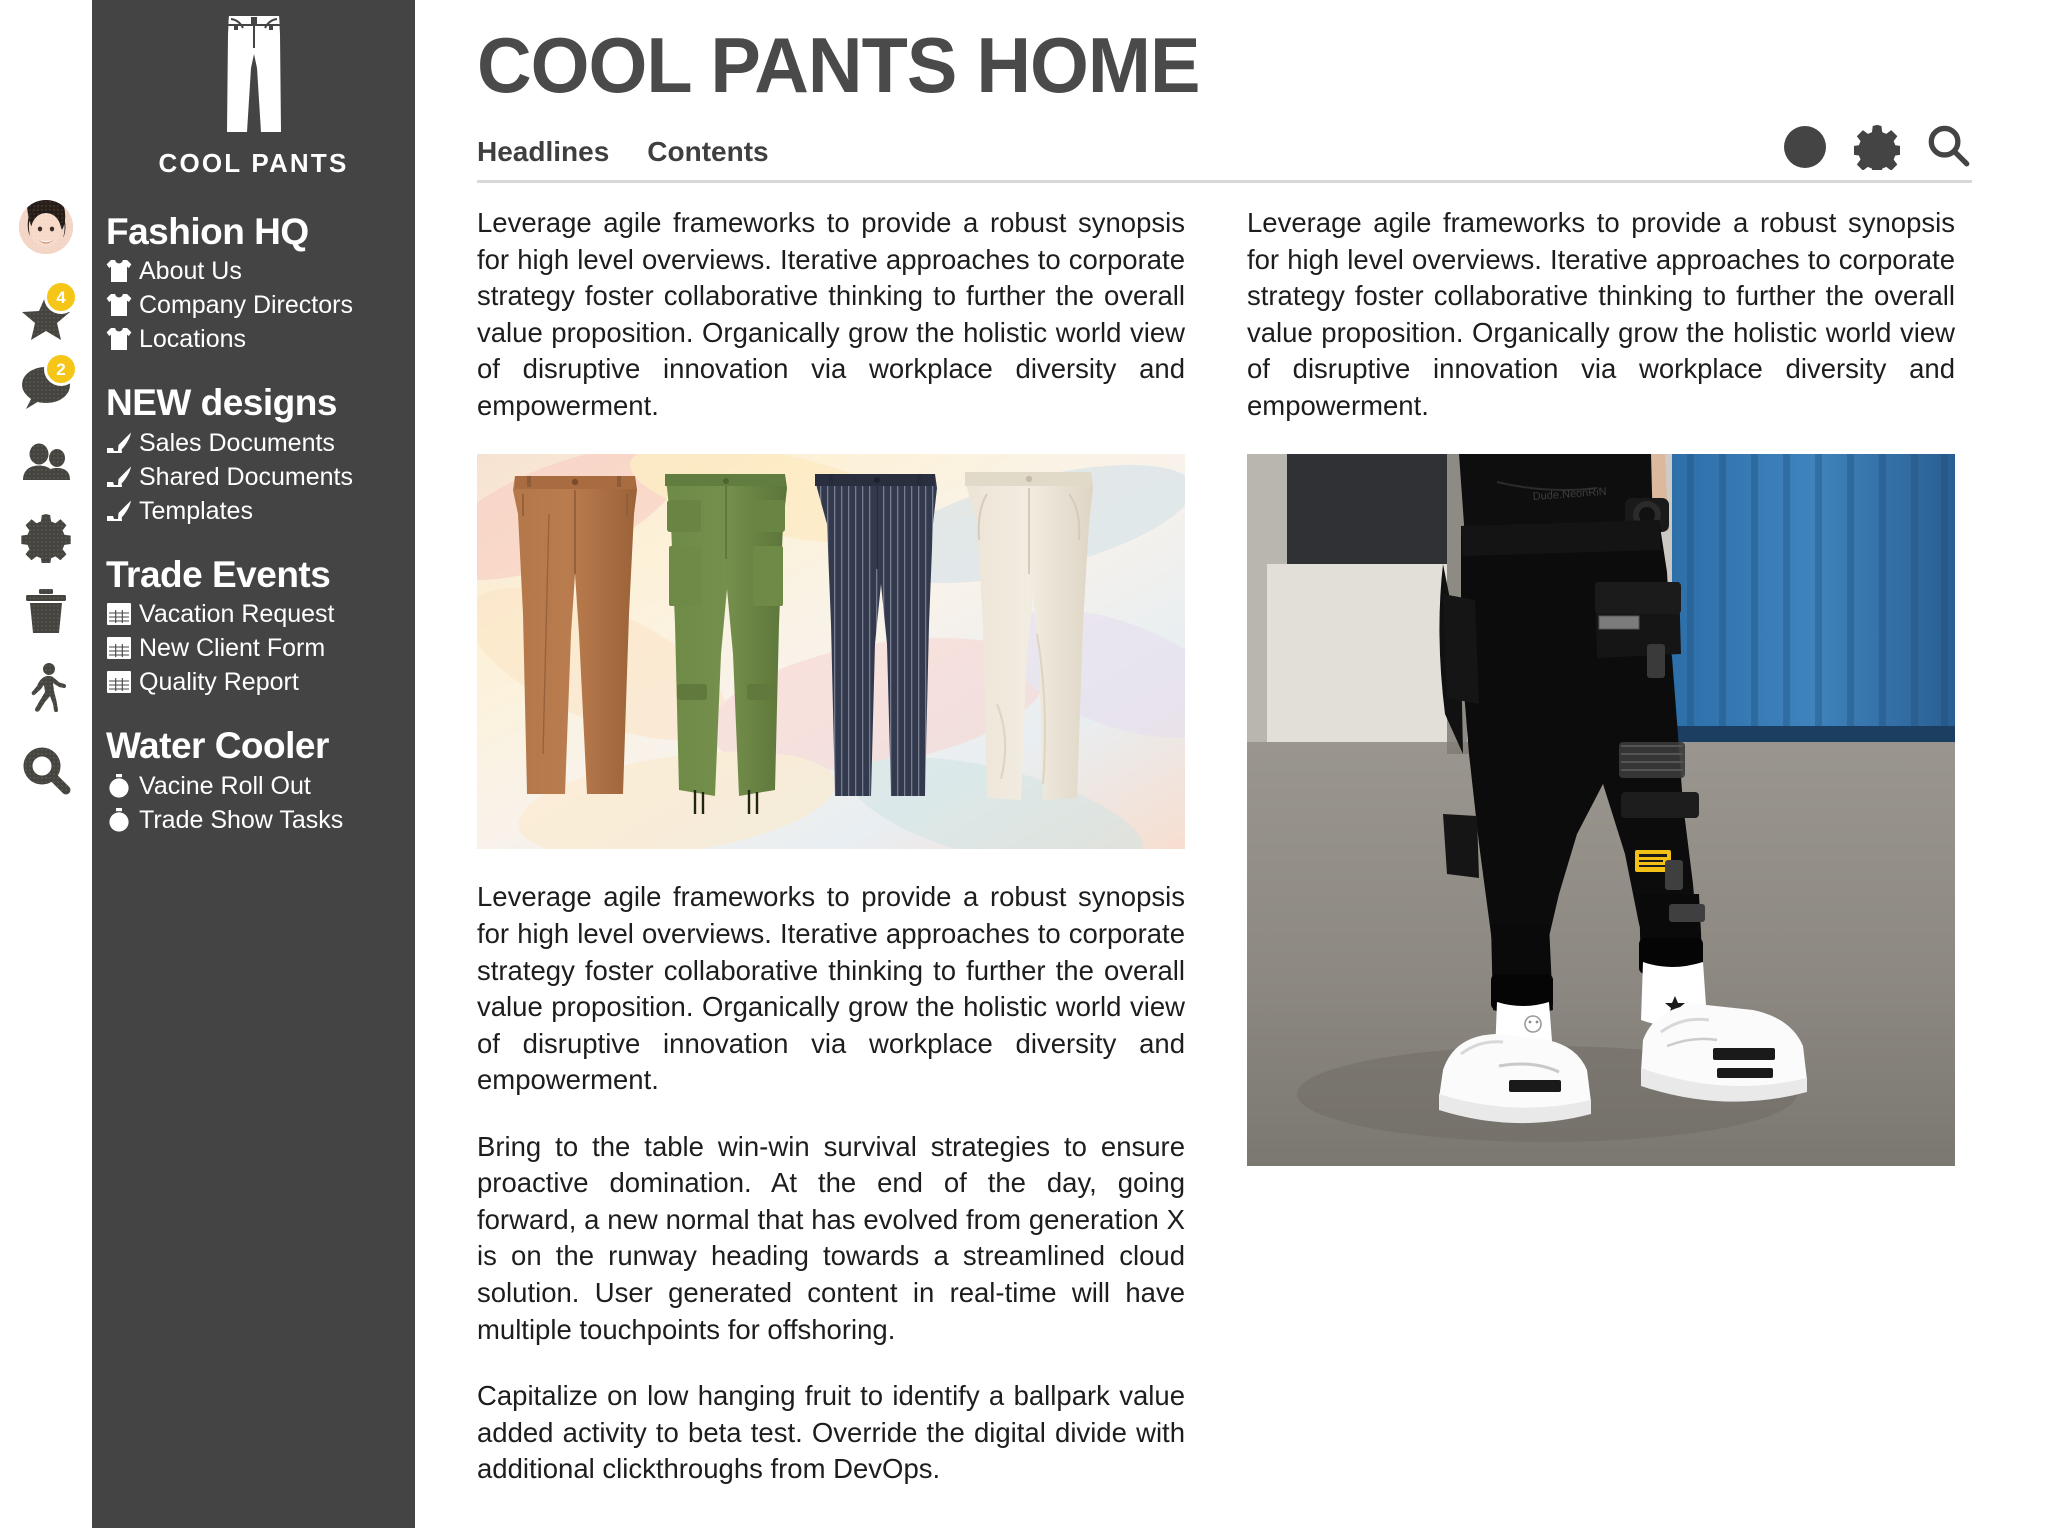 The height and width of the screenshot is (1528, 2048). I want to click on sidebar-item-locations: Locations, so click(257, 339).